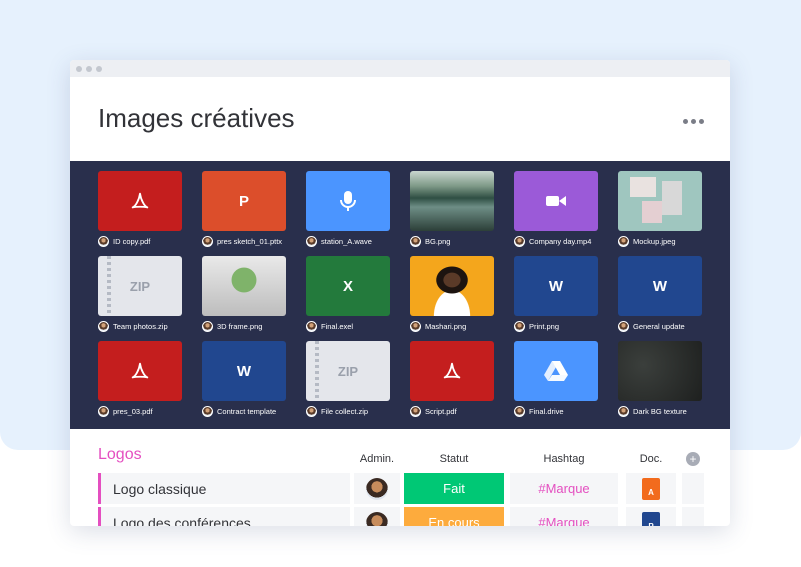 This screenshot has width=801, height=567. What do you see at coordinates (651, 459) in the screenshot?
I see `column-header-doc: Doc.` at bounding box center [651, 459].